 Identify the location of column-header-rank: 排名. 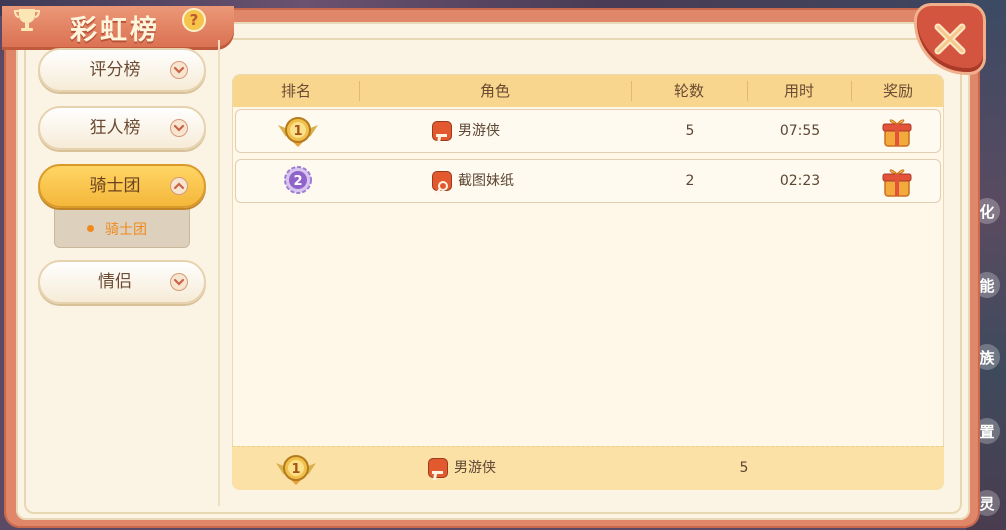
(295, 91).